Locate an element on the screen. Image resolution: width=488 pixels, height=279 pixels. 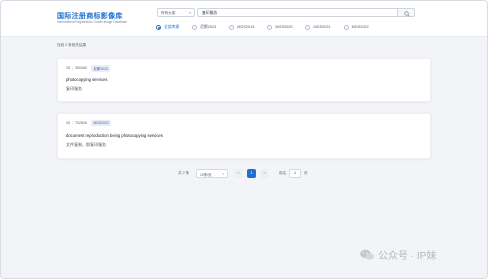
item-code: 350089 is located at coordinates (80, 68).